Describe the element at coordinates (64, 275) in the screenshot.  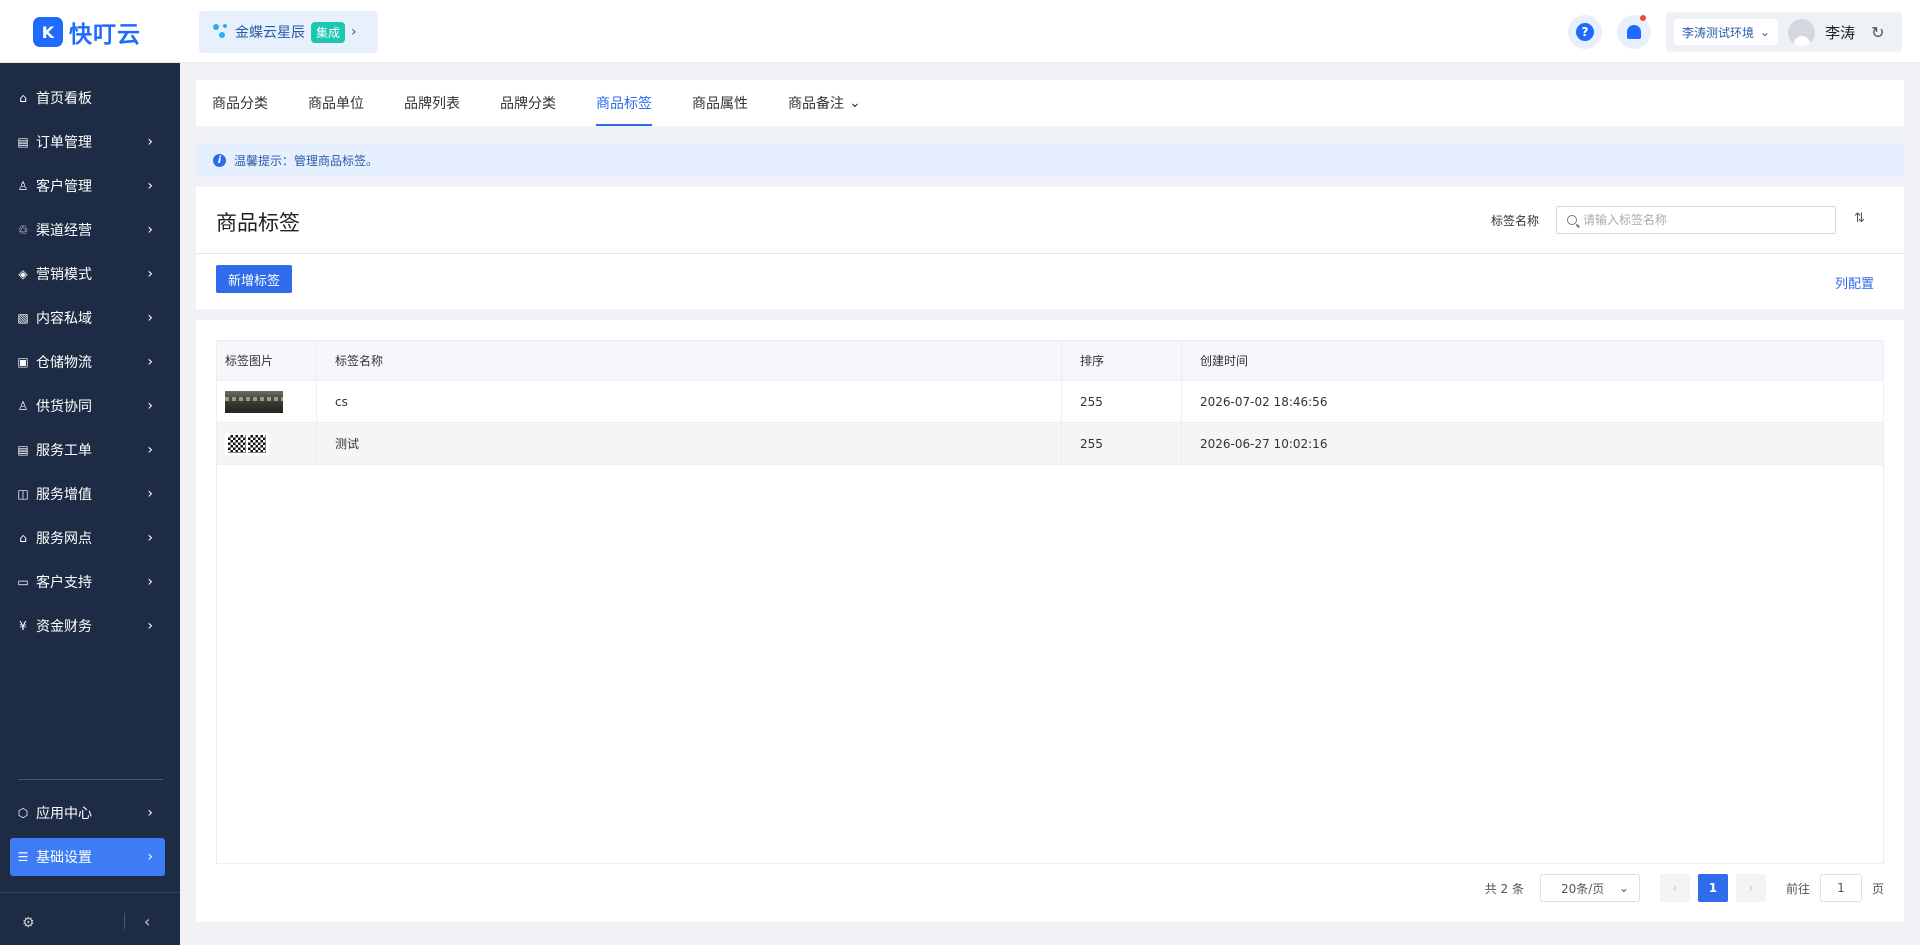
I see `sidebar-item-label: 营销模式` at that location.